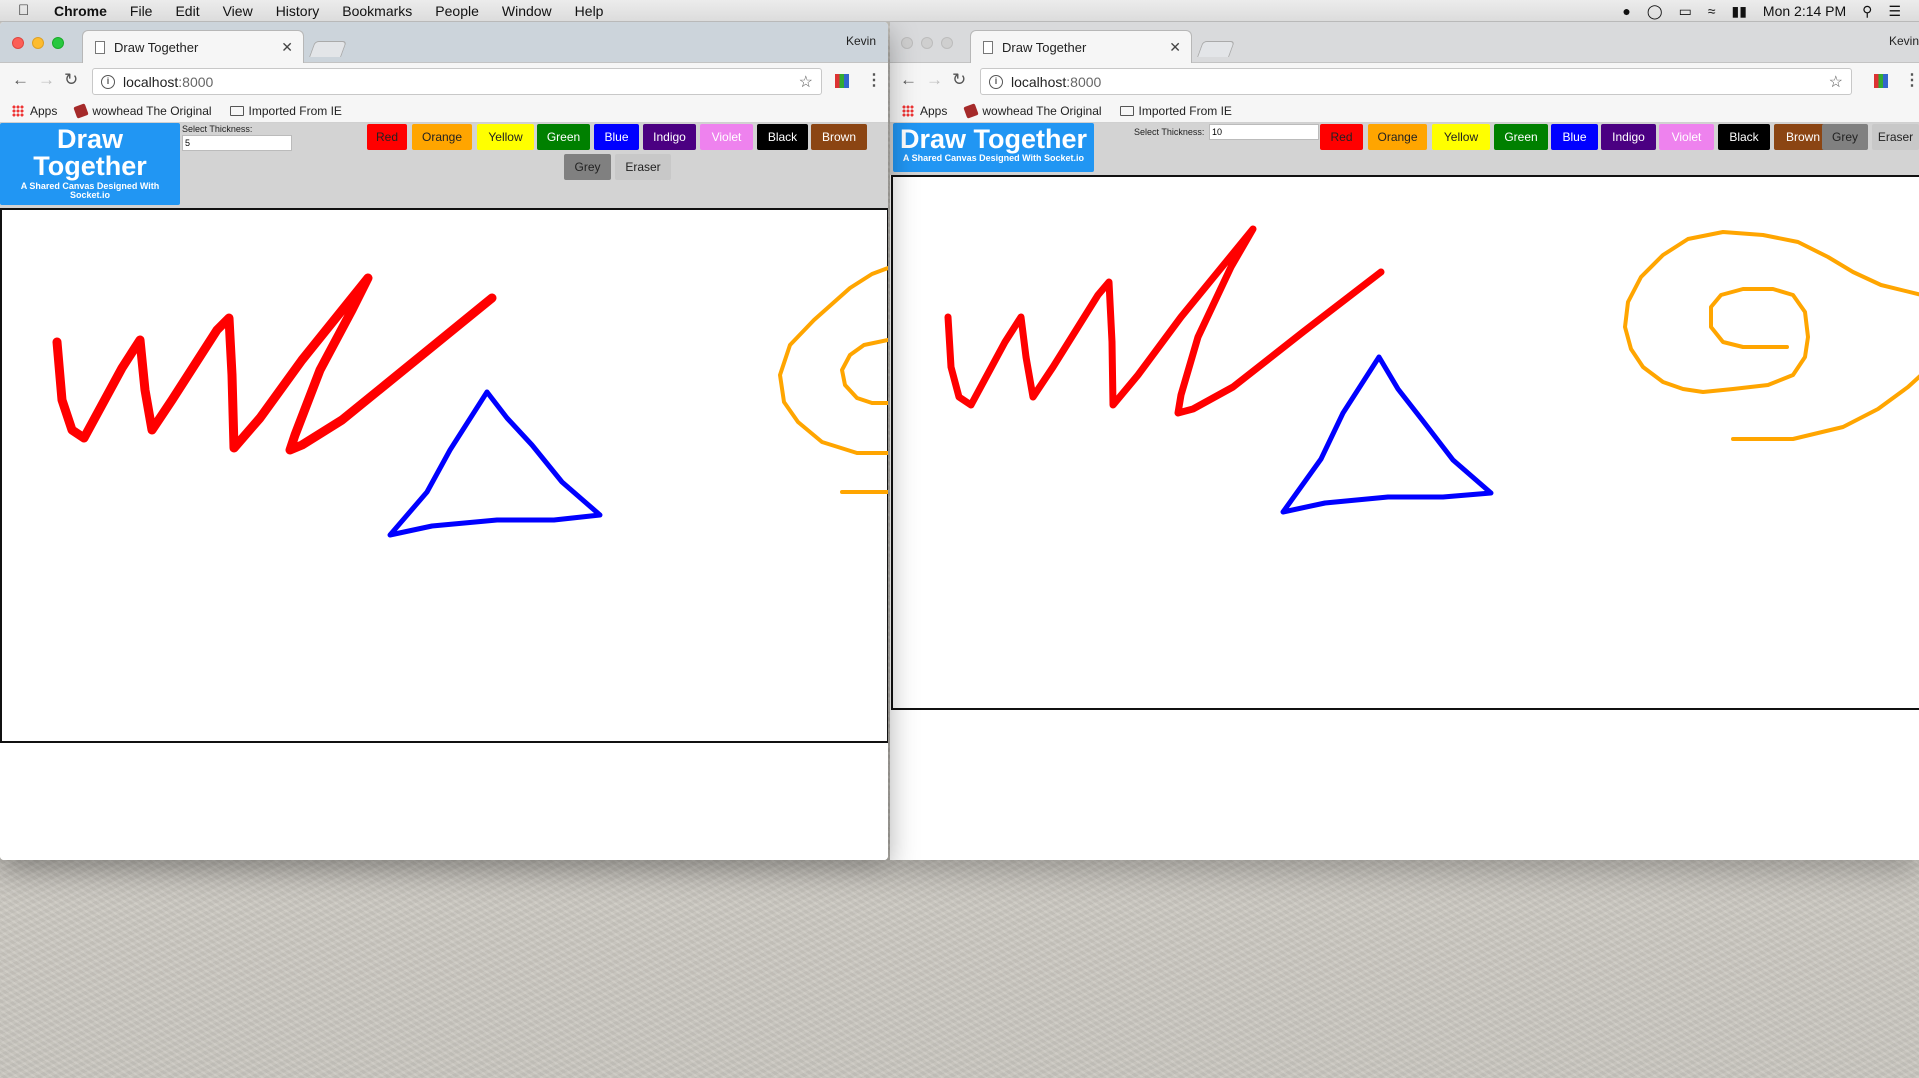 The width and height of the screenshot is (1919, 1078). I want to click on wowhead-icon, so click(971, 110).